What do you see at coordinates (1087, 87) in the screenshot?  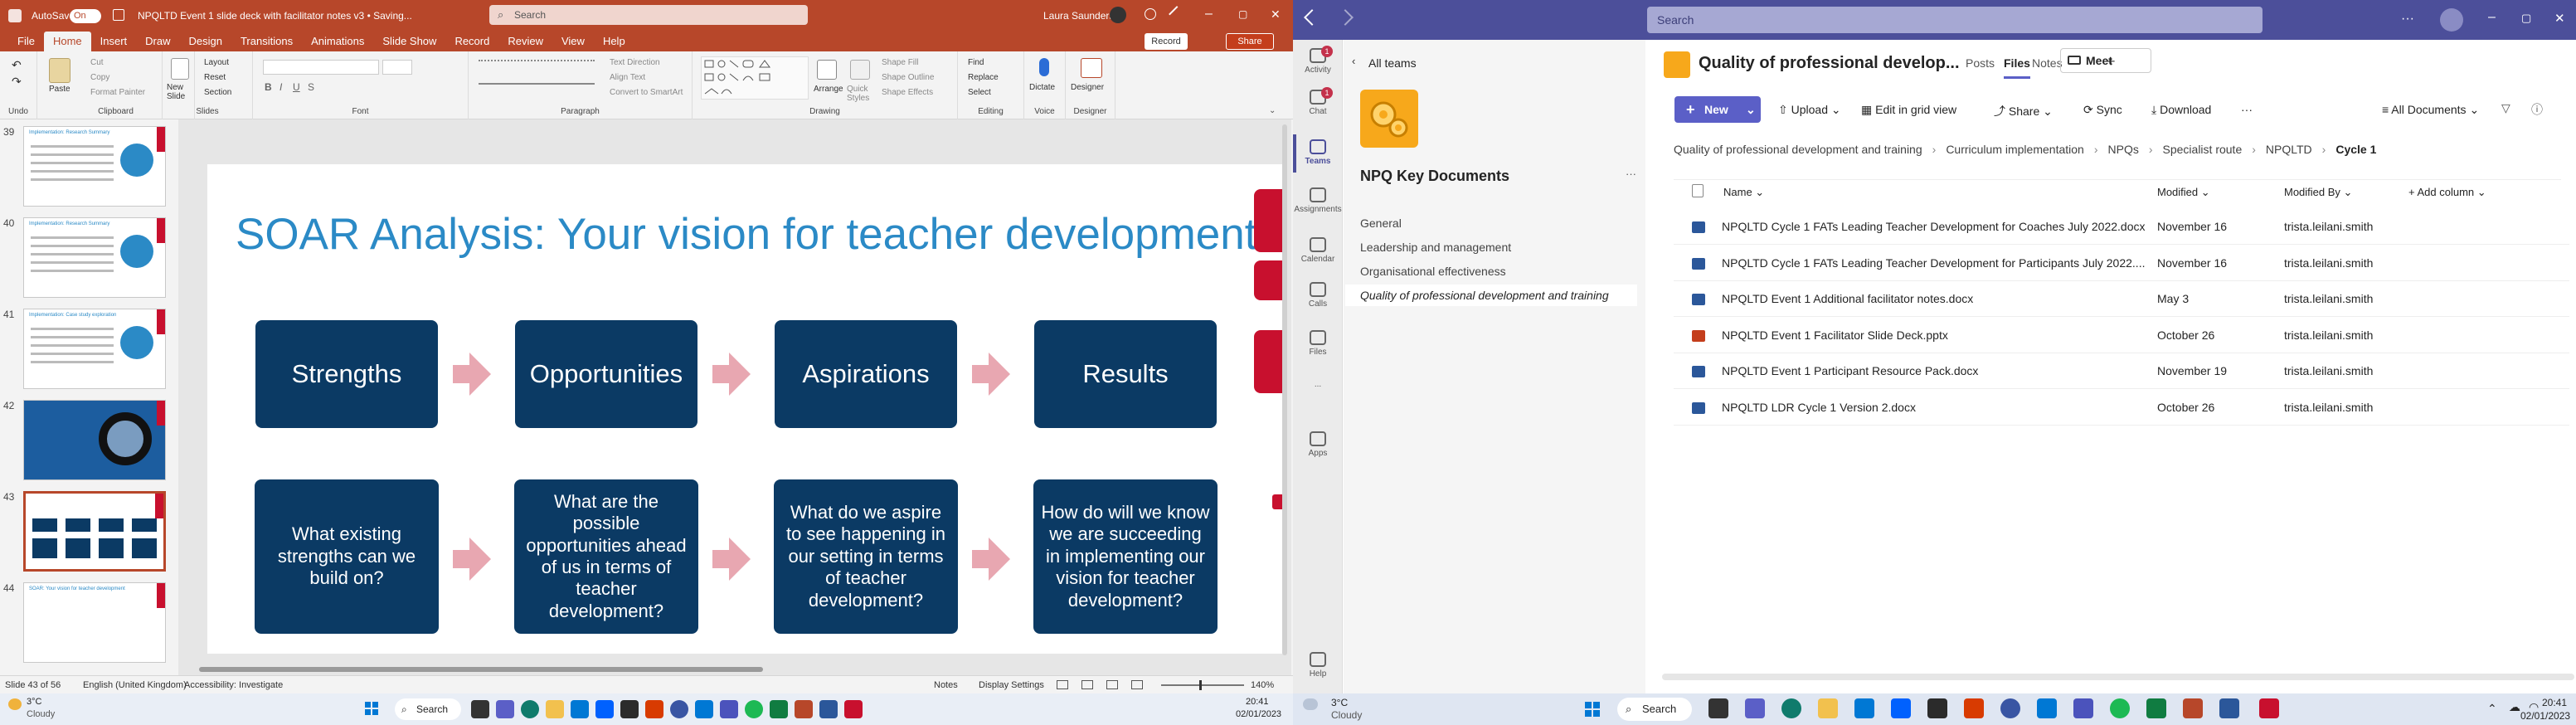 I see `designer-button: Designer` at bounding box center [1087, 87].